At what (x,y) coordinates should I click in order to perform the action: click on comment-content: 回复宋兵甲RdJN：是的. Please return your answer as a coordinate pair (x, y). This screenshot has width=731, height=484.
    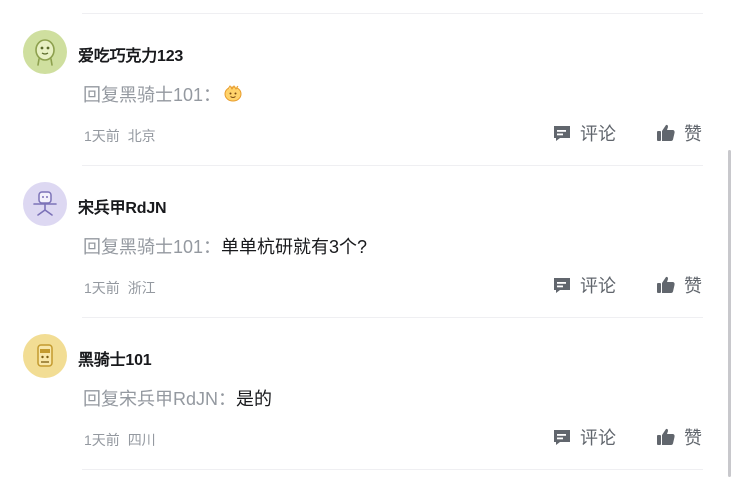
    Looking at the image, I should click on (177, 398).